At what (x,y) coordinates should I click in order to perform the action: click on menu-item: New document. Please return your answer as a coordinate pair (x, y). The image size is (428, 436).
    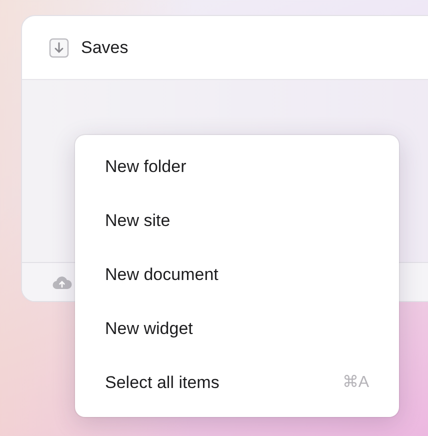
    Looking at the image, I should click on (237, 275).